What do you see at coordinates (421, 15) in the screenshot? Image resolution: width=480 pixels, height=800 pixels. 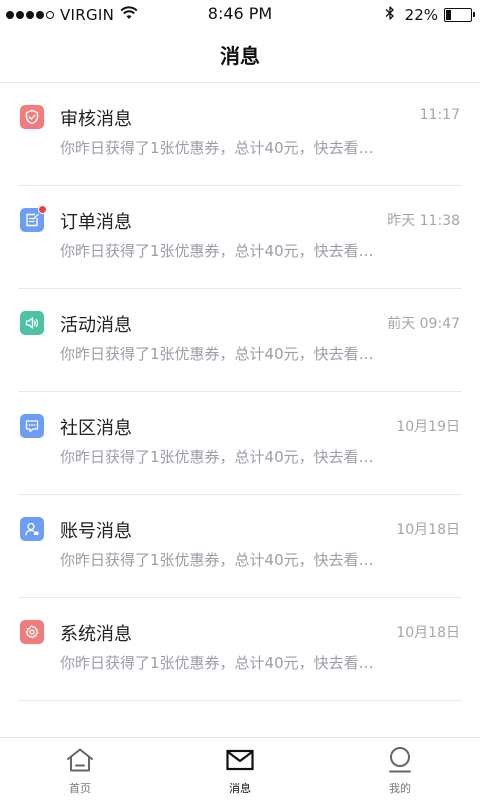 I see `battery-percent: 22%` at bounding box center [421, 15].